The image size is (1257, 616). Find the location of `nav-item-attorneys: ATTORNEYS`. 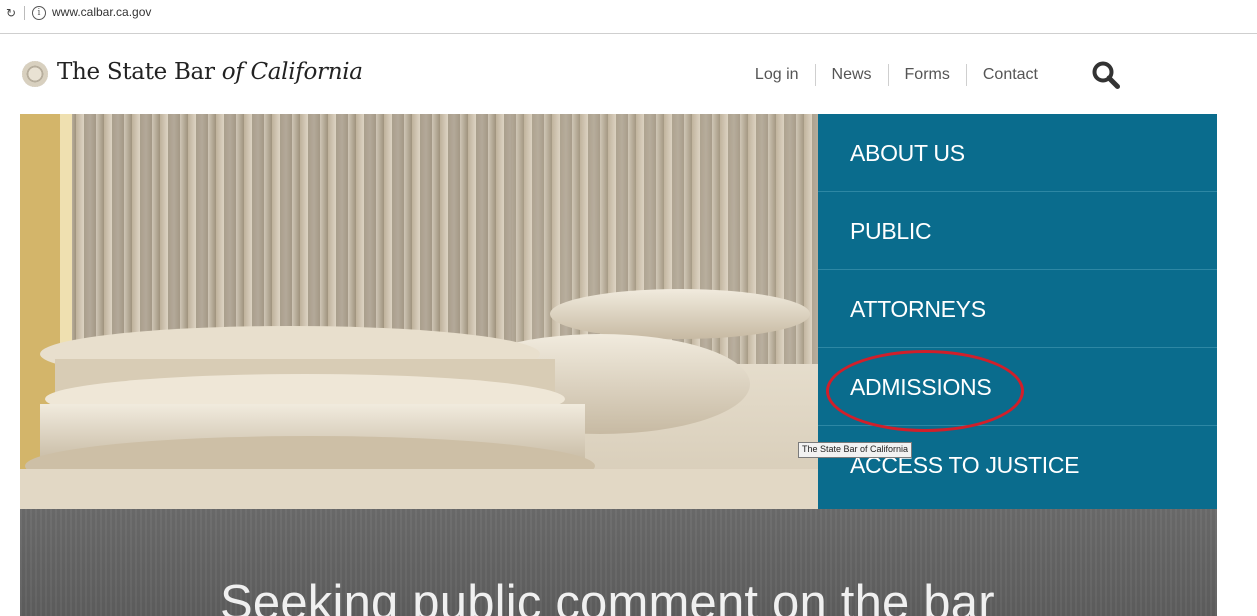

nav-item-attorneys: ATTORNEYS is located at coordinates (1017, 309).